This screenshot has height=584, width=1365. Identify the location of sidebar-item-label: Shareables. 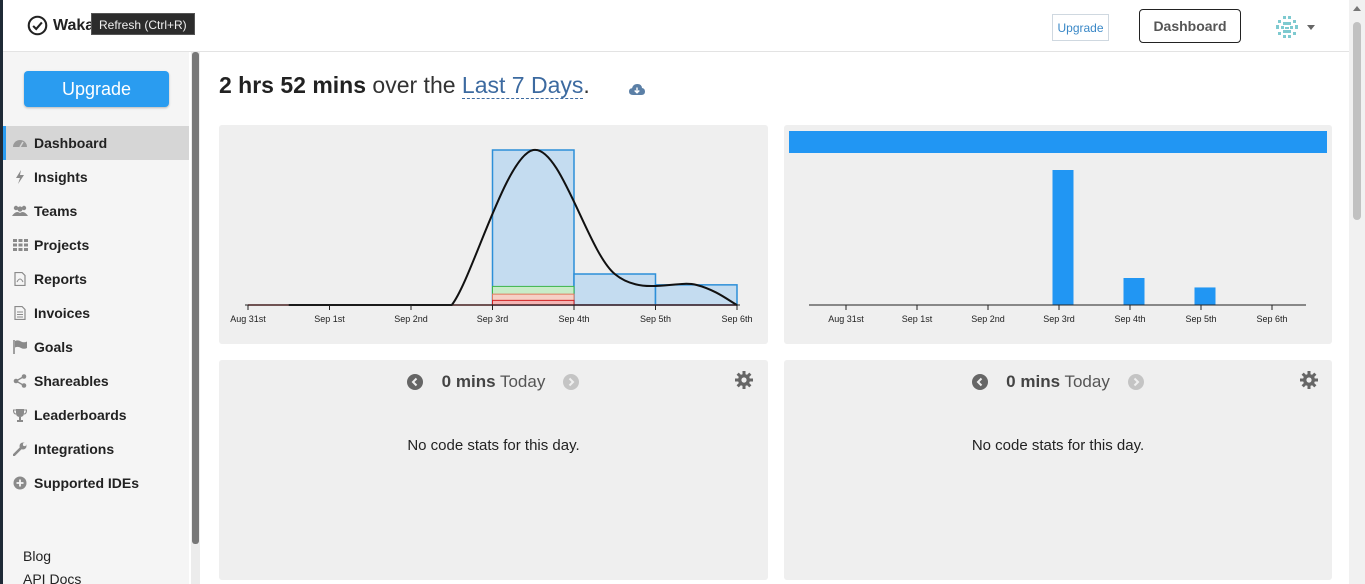
(71, 381).